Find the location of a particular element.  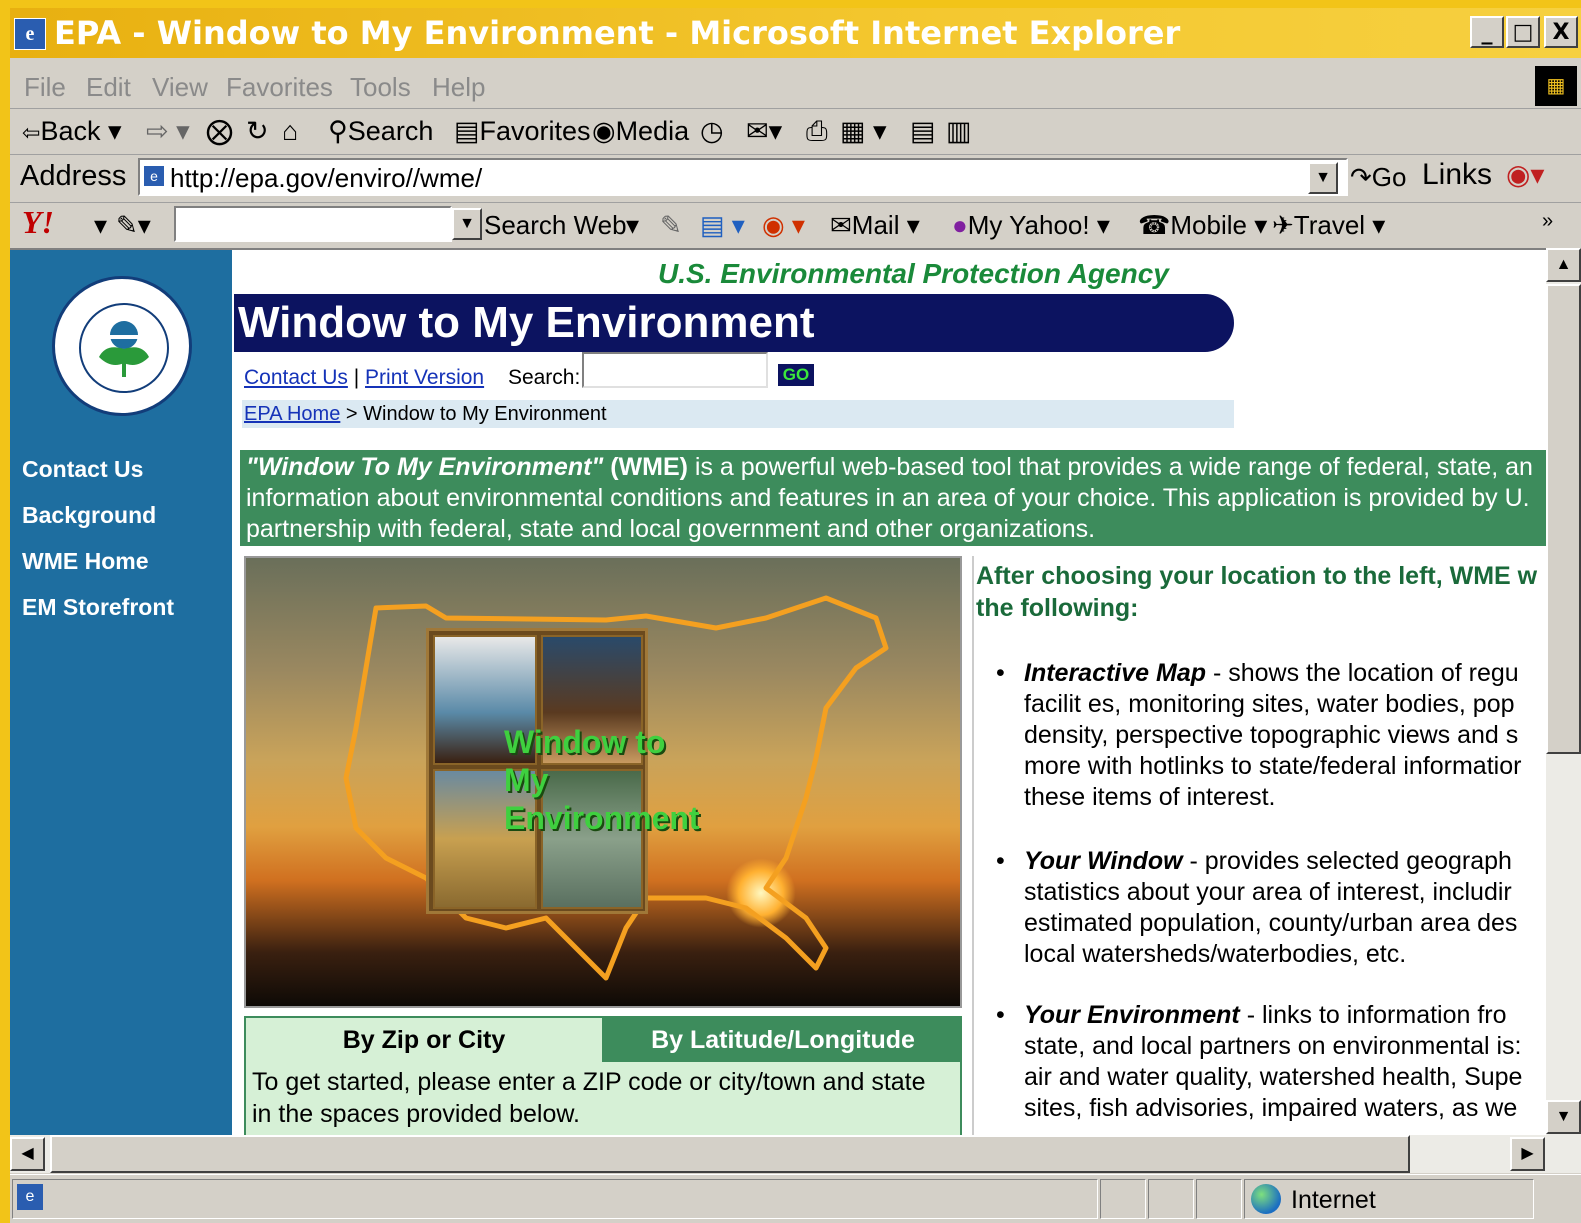

popup-blocker-icon: ▤ ▾ is located at coordinates (722, 225).